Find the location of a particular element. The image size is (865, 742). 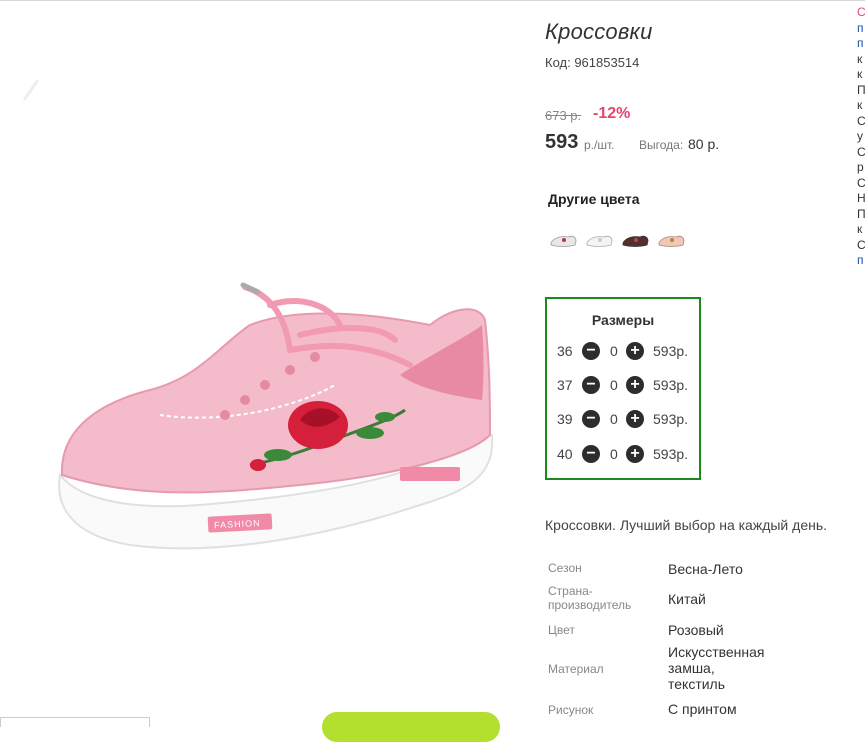

spec-key: Сезон is located at coordinates (565, 568).